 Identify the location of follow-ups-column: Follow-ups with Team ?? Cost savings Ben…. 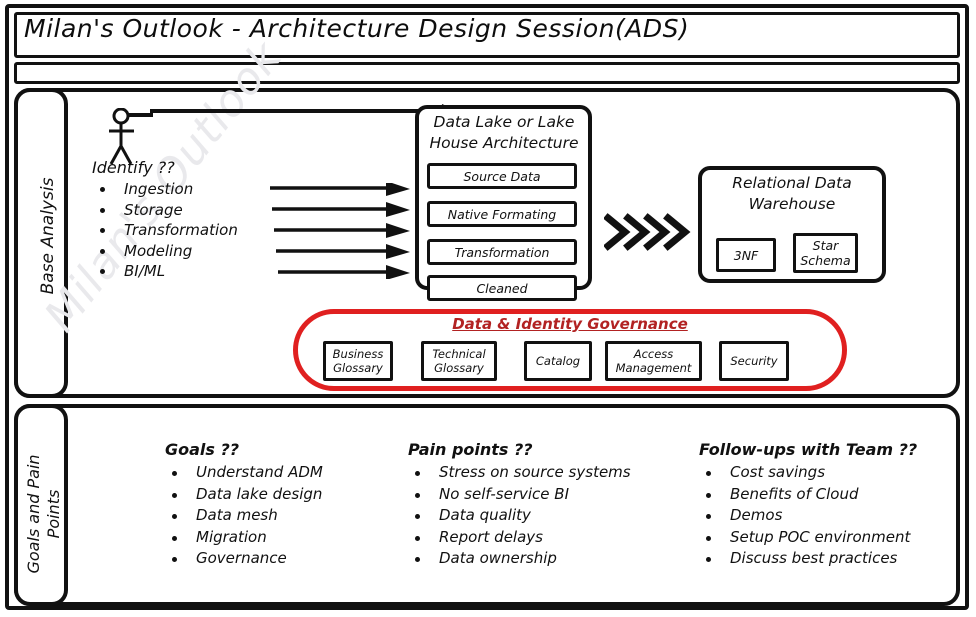
(808, 505).